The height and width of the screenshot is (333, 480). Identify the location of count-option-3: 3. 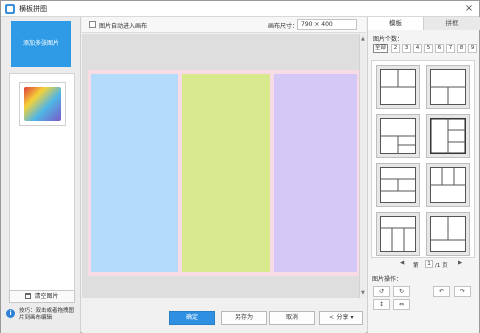
(406, 48).